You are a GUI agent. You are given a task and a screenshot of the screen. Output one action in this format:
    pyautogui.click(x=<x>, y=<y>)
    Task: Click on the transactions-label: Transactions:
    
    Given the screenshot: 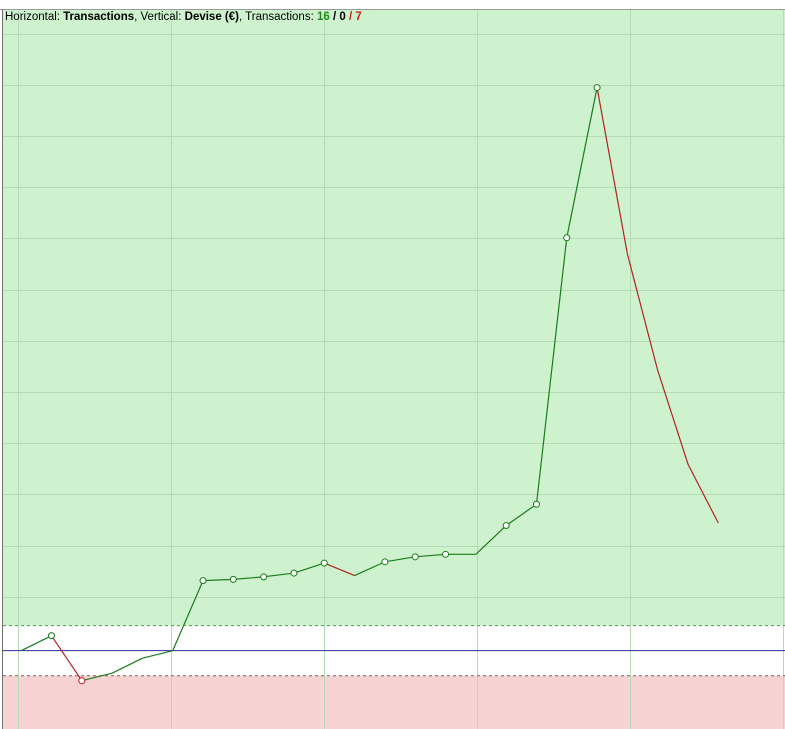 What is the action you would take?
    pyautogui.click(x=279, y=17)
    